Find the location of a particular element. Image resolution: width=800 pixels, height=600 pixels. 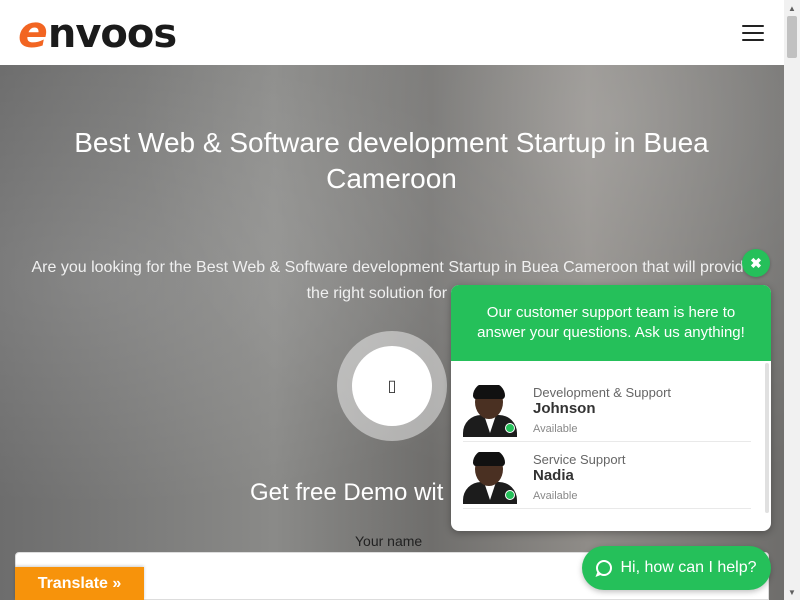

logo-wordmark: nvoos is located at coordinates (112, 33).